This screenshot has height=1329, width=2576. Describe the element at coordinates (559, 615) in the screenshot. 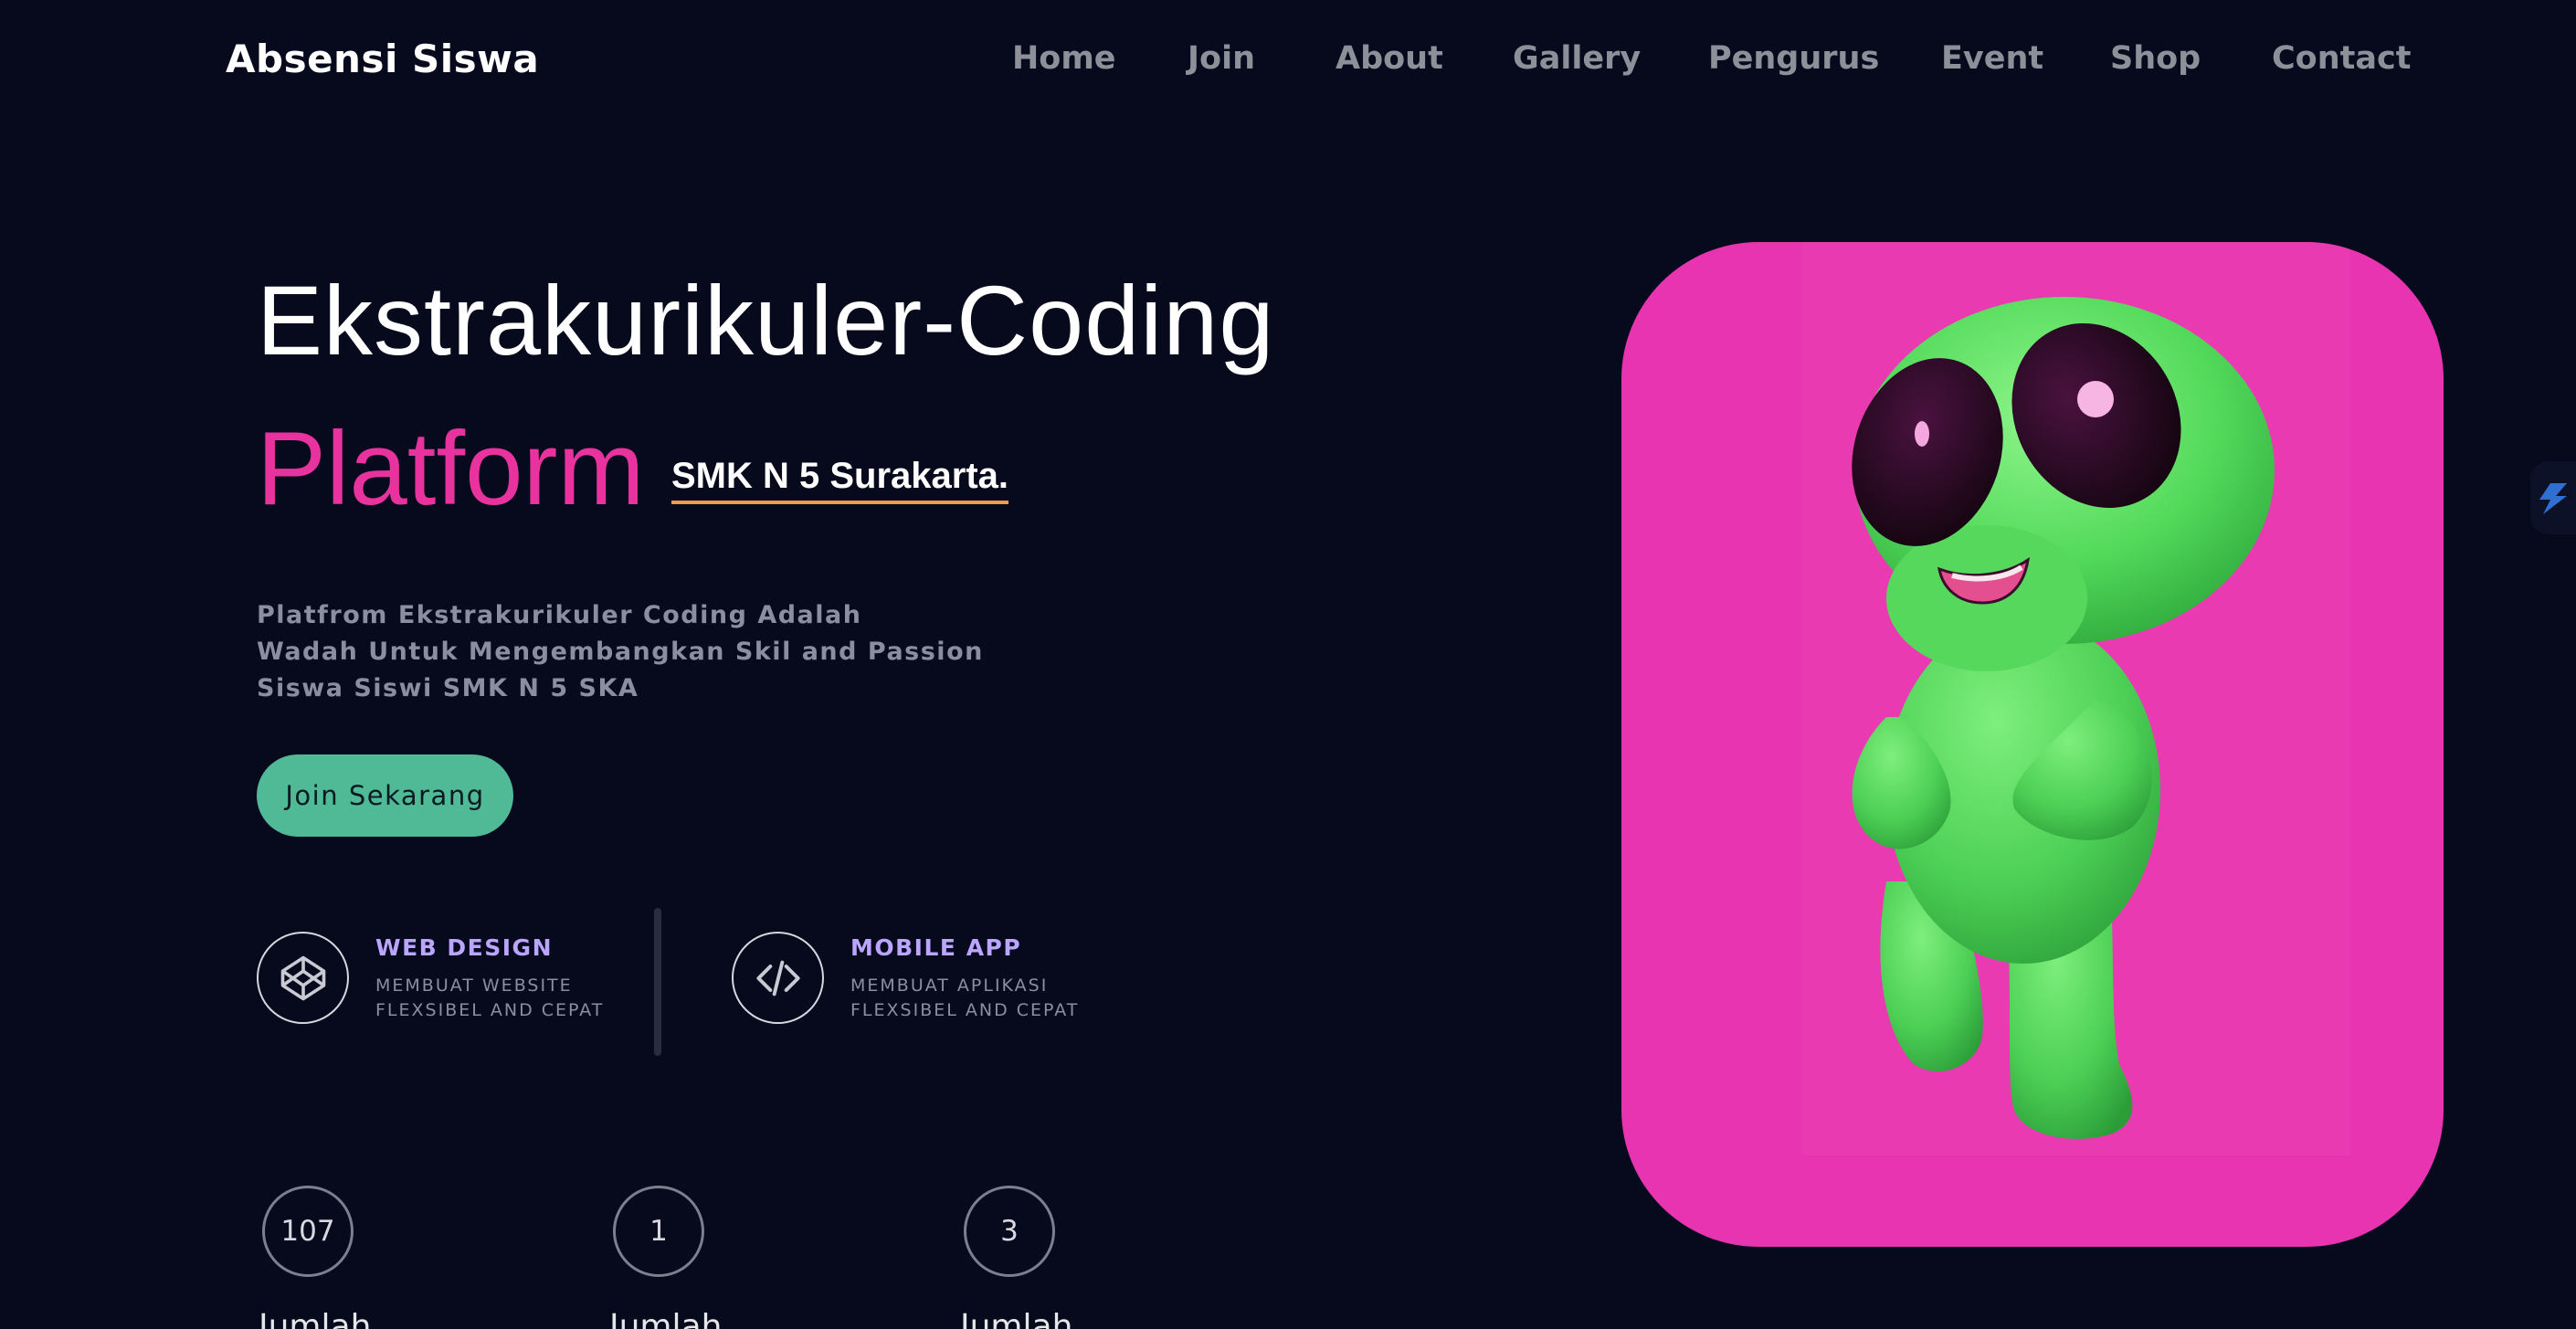

I see `description-line: Platfrom Ekstrakurikuler Coding Adalah` at that location.